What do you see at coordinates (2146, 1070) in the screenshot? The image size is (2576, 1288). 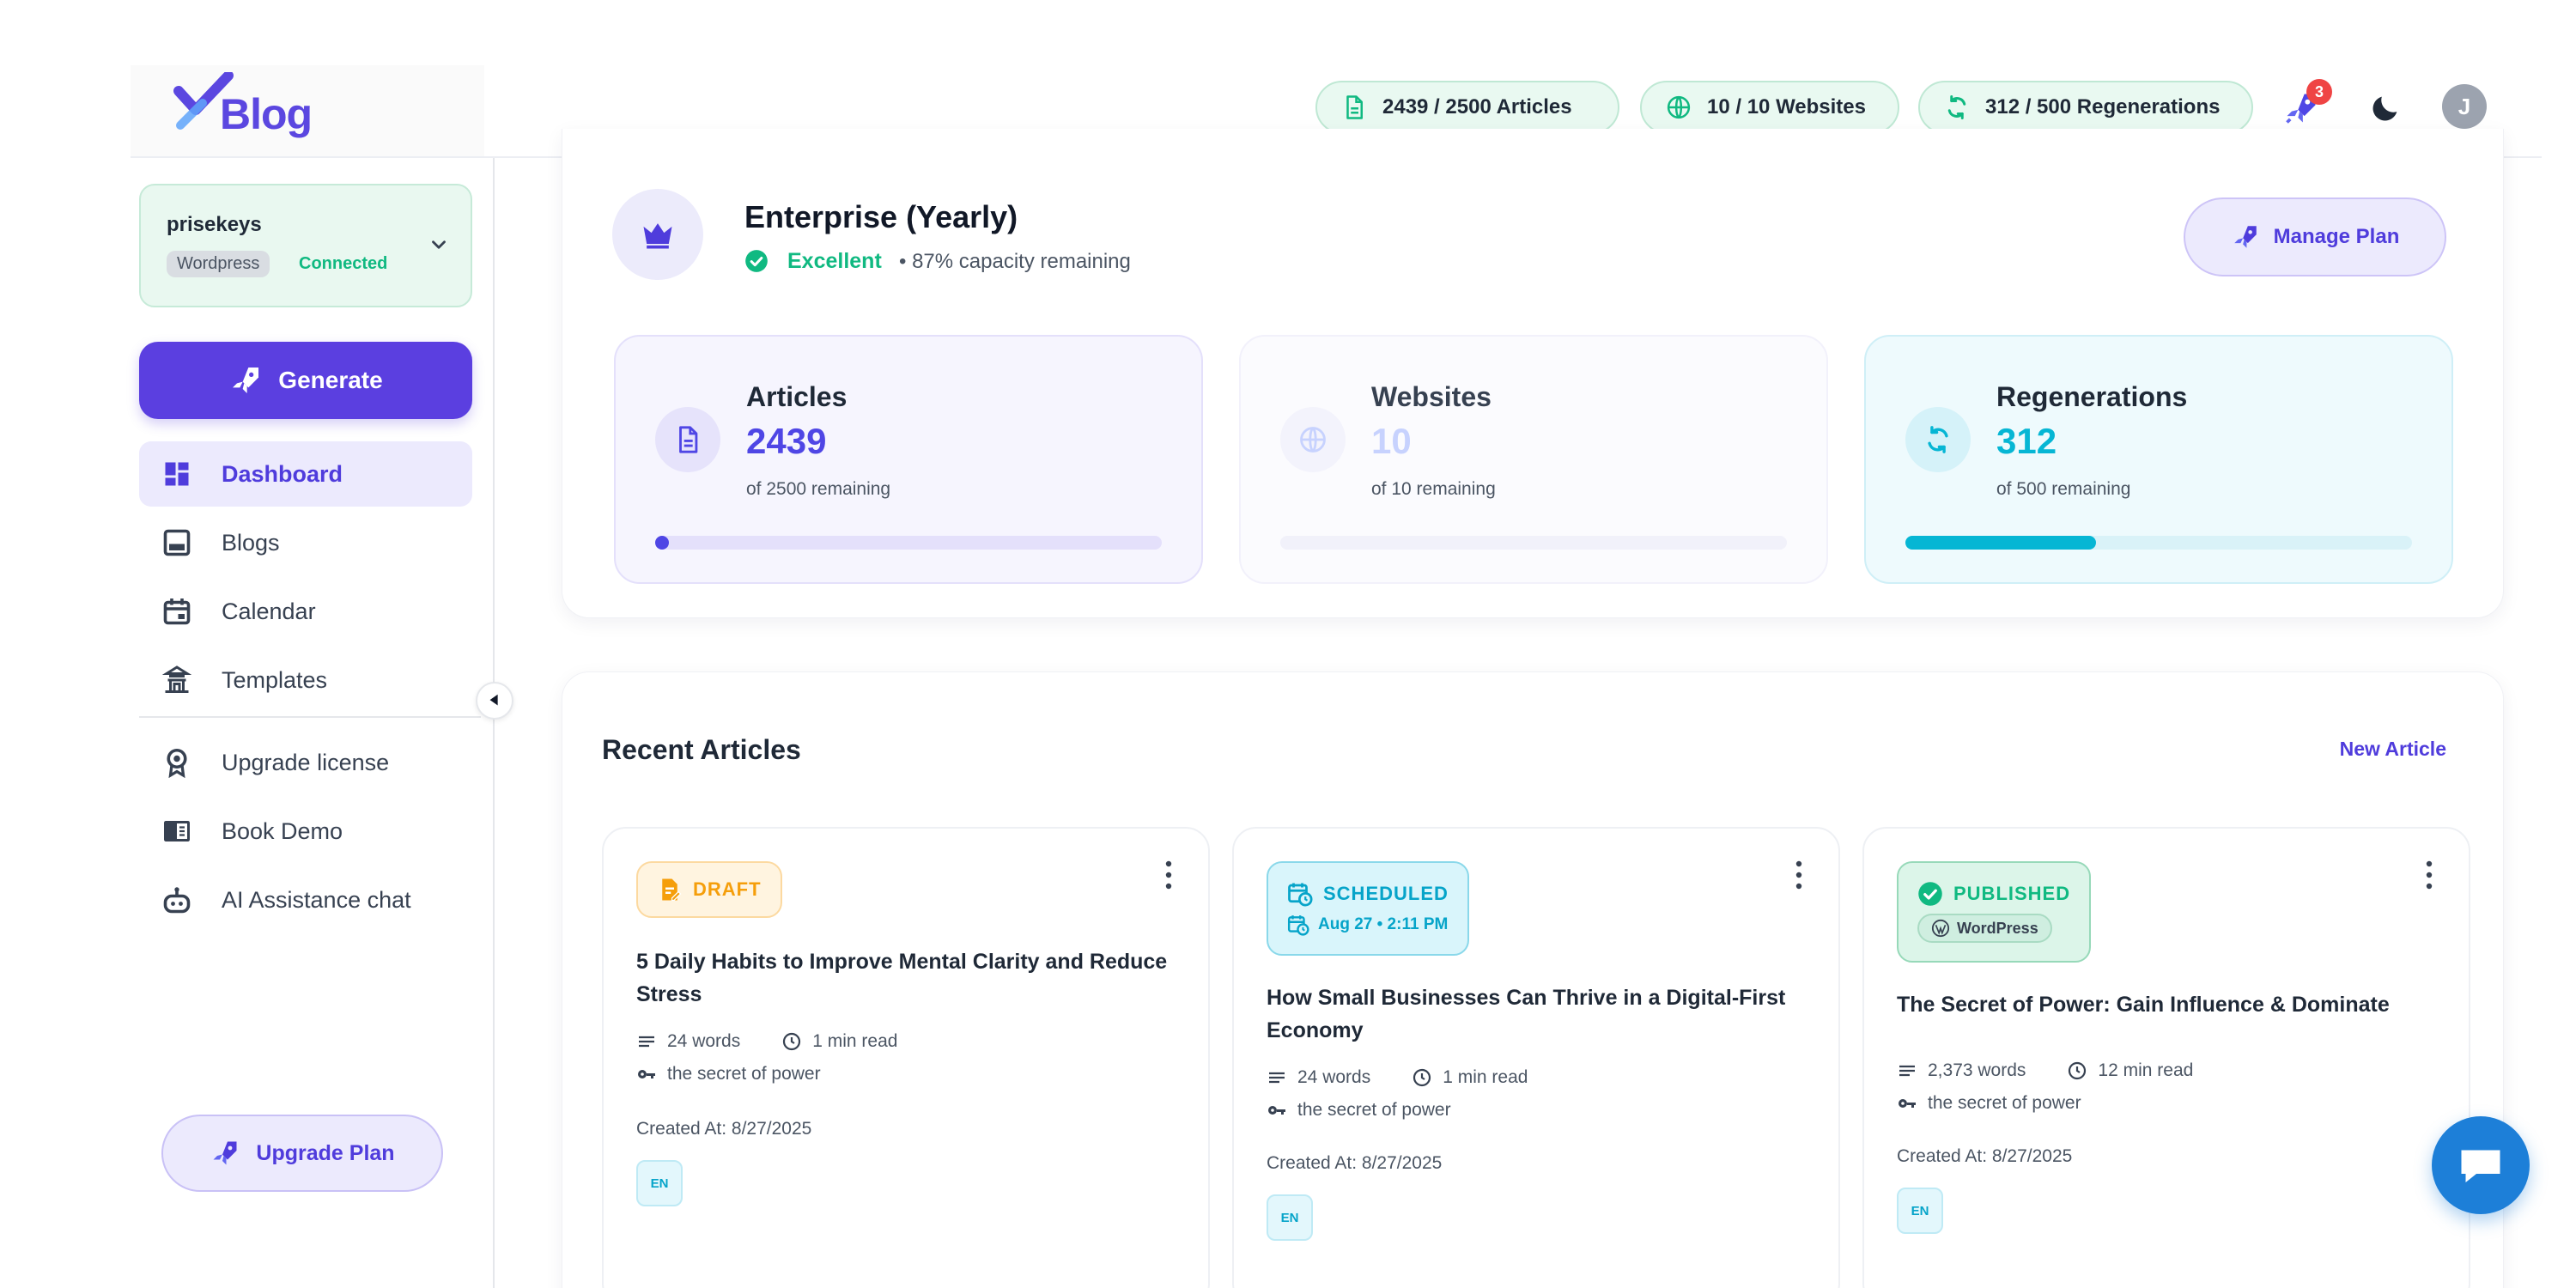 I see `read-time: 12 min read` at bounding box center [2146, 1070].